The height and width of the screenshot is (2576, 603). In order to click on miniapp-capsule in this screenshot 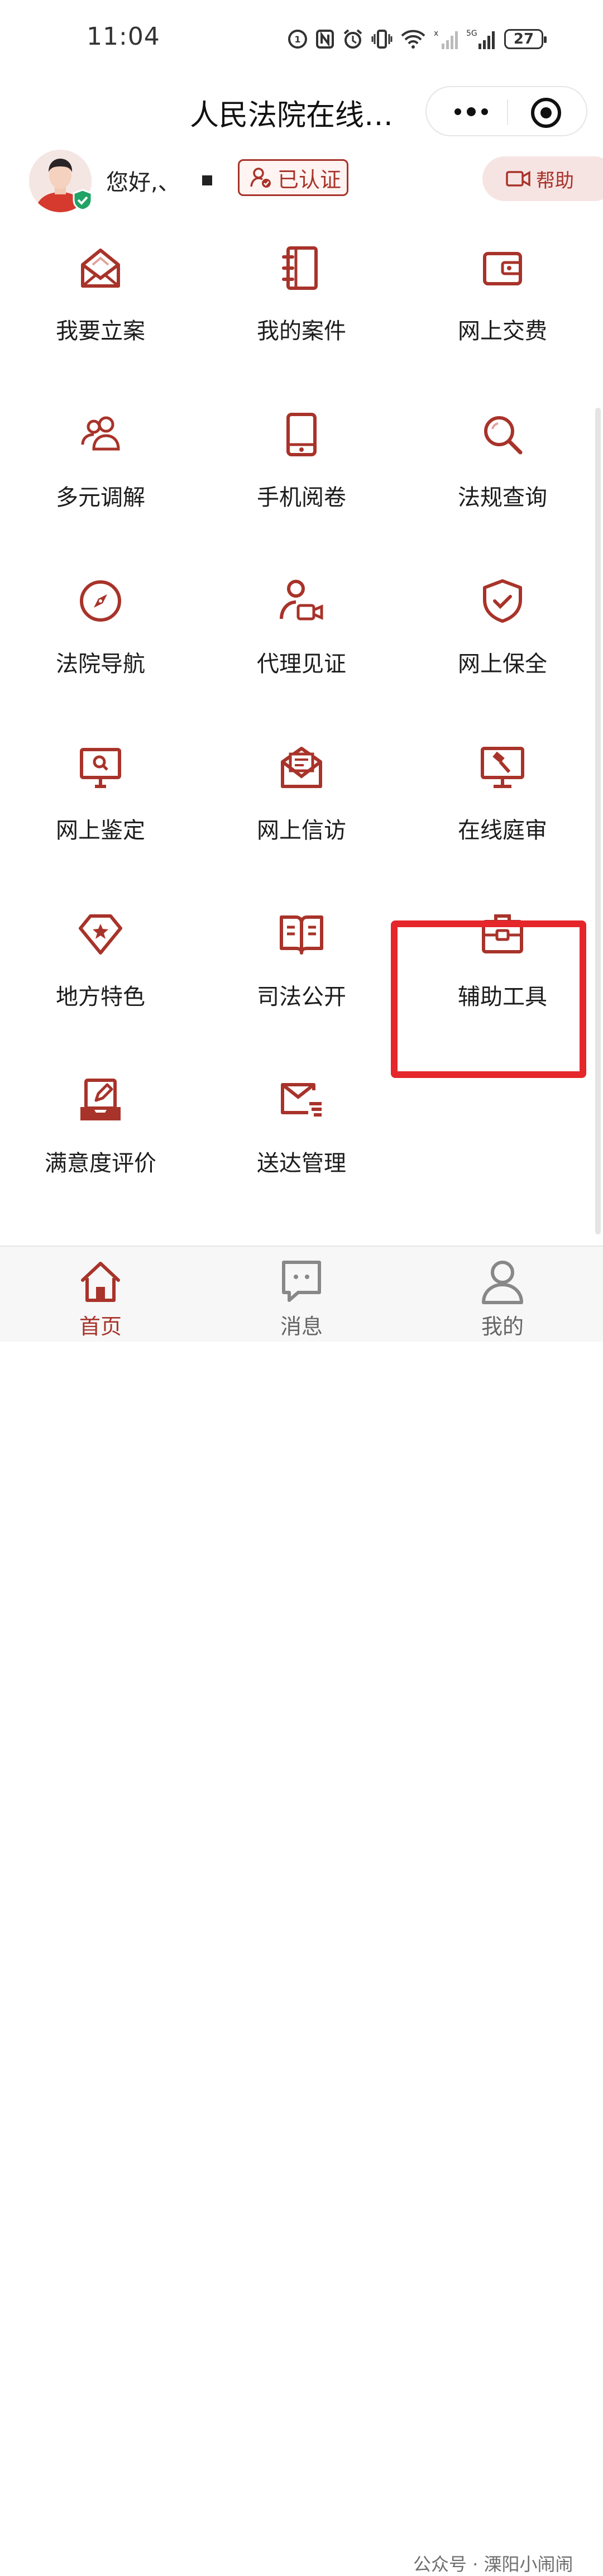, I will do `click(506, 111)`.